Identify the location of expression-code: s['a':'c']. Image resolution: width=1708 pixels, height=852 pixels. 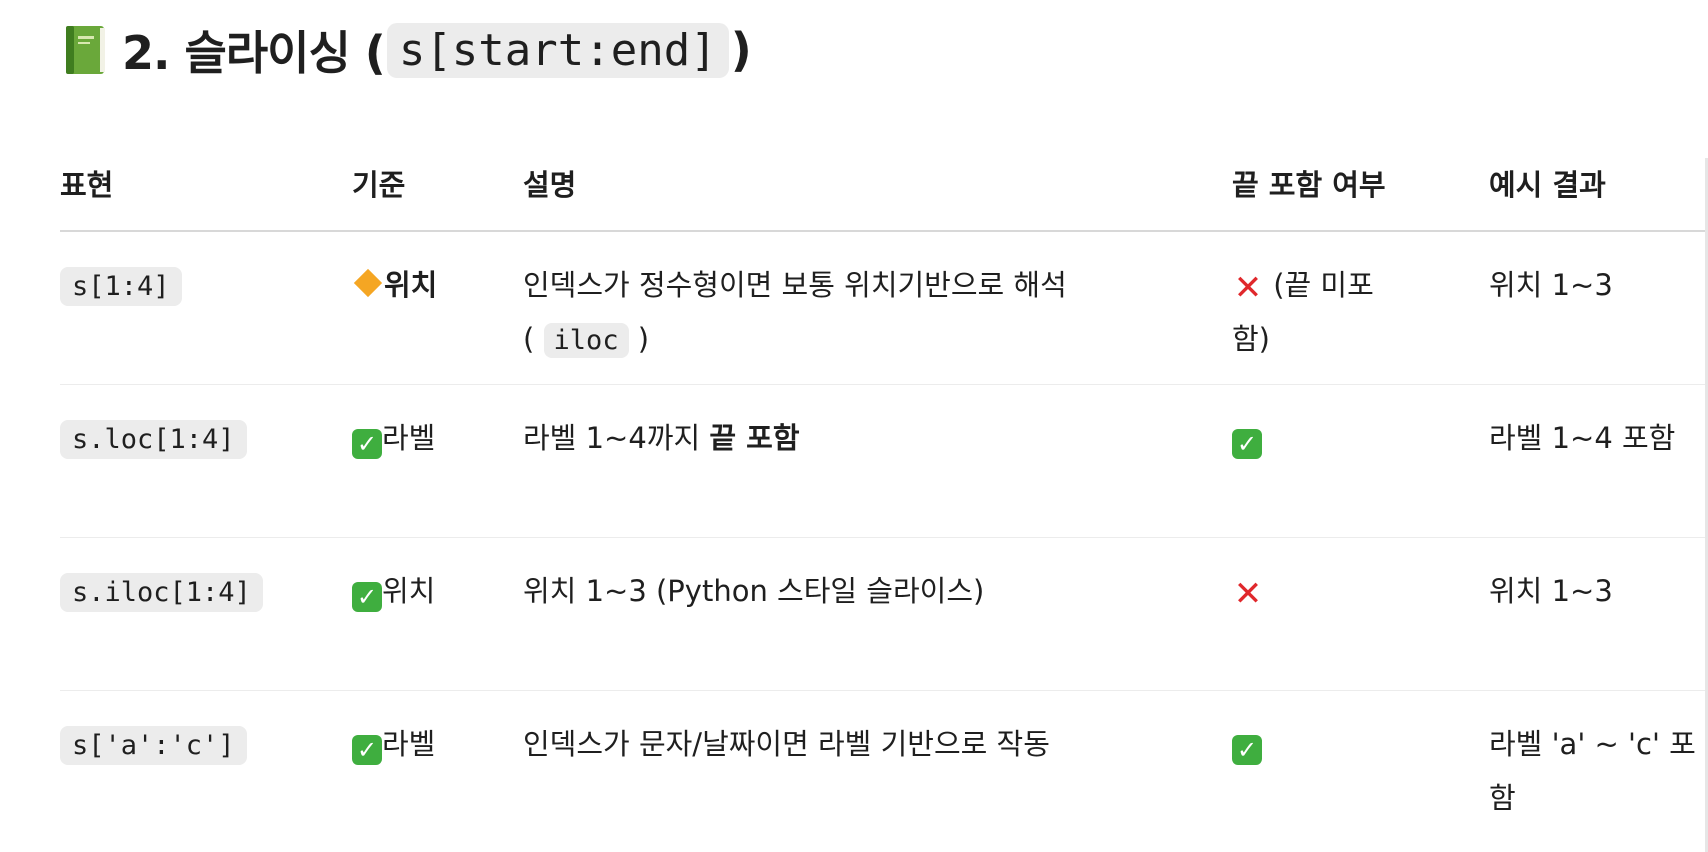
(153, 745).